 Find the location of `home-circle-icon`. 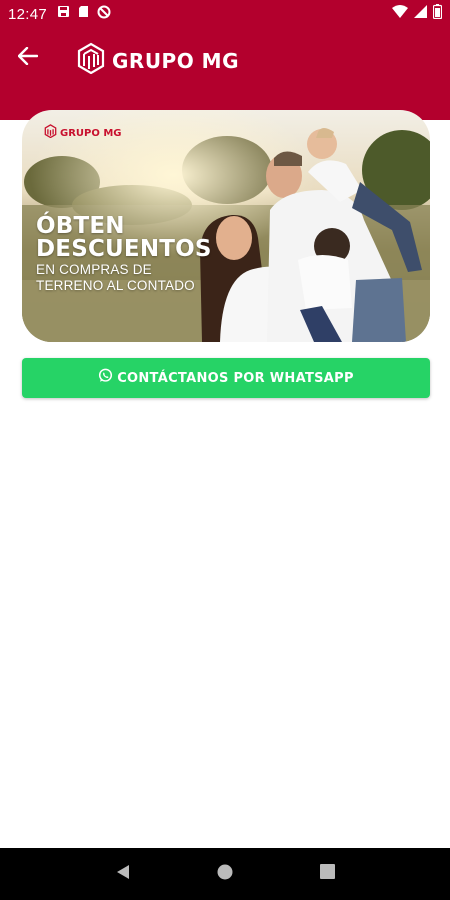

home-circle-icon is located at coordinates (225, 874).